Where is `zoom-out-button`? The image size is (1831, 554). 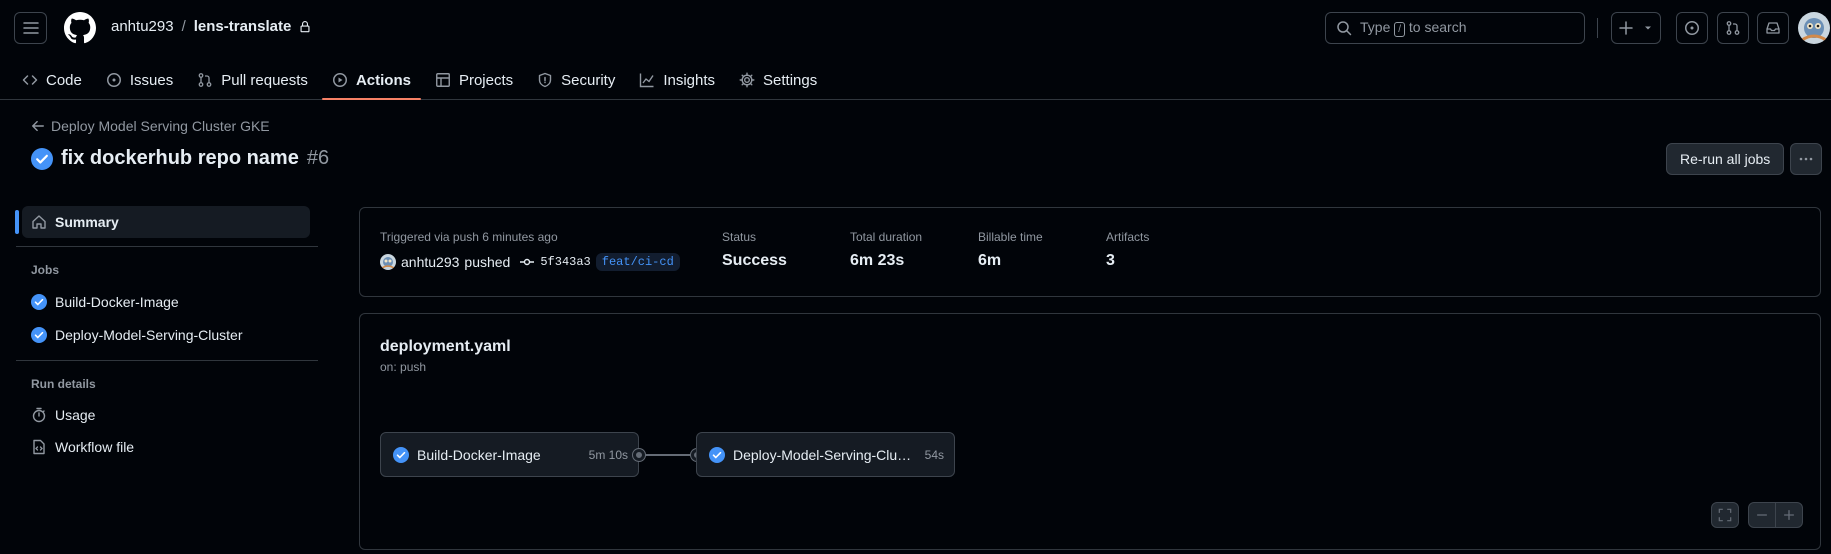
zoom-out-button is located at coordinates (1762, 515).